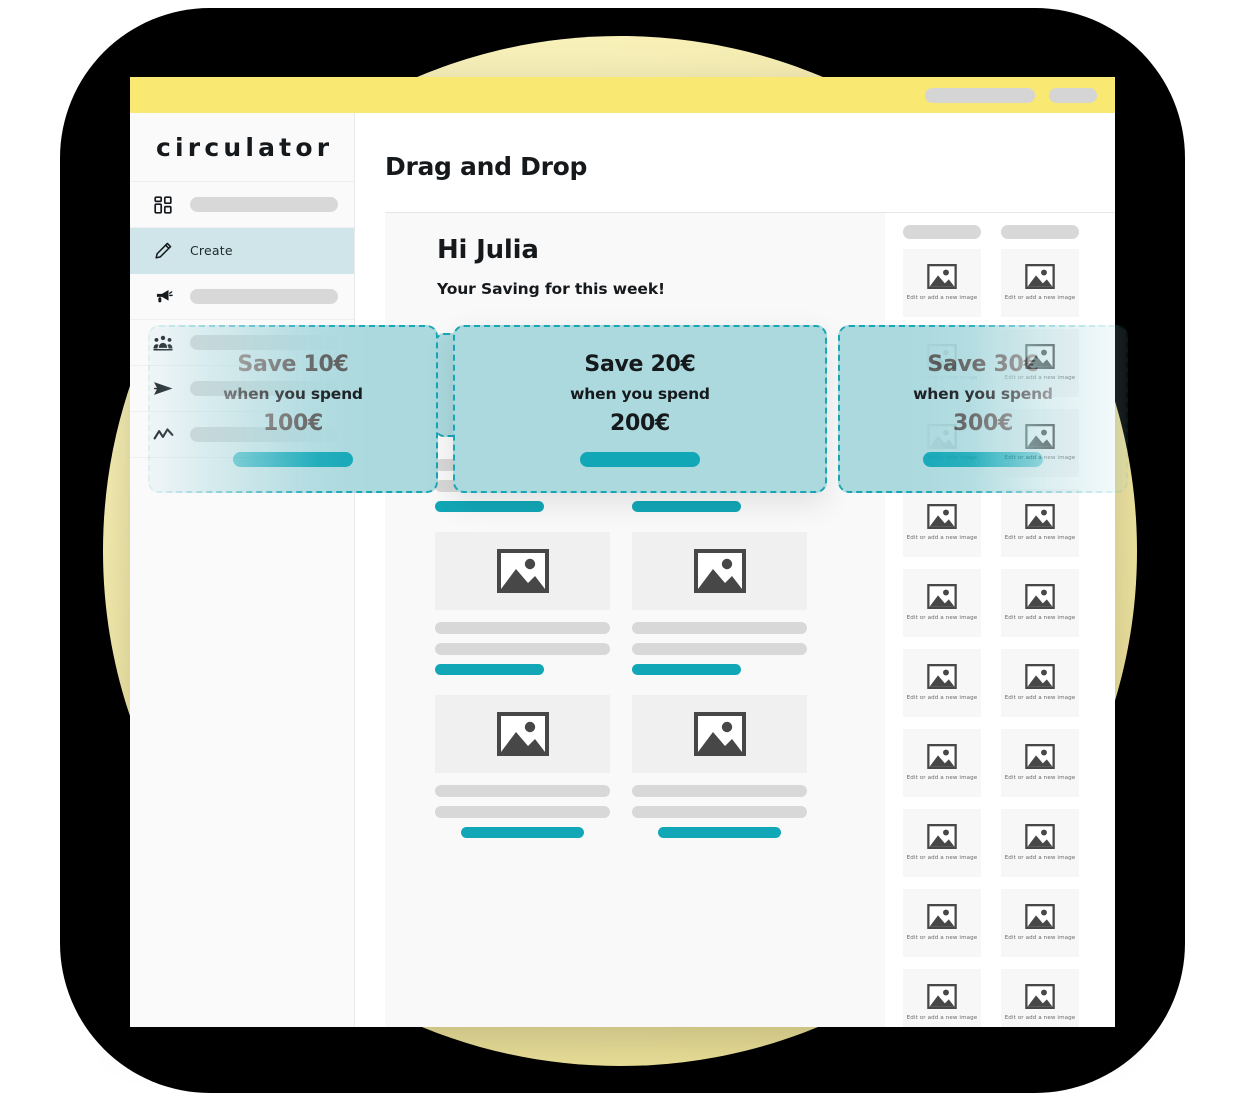  Describe the element at coordinates (242, 297) in the screenshot. I see `sidebar-item-campaigns` at that location.